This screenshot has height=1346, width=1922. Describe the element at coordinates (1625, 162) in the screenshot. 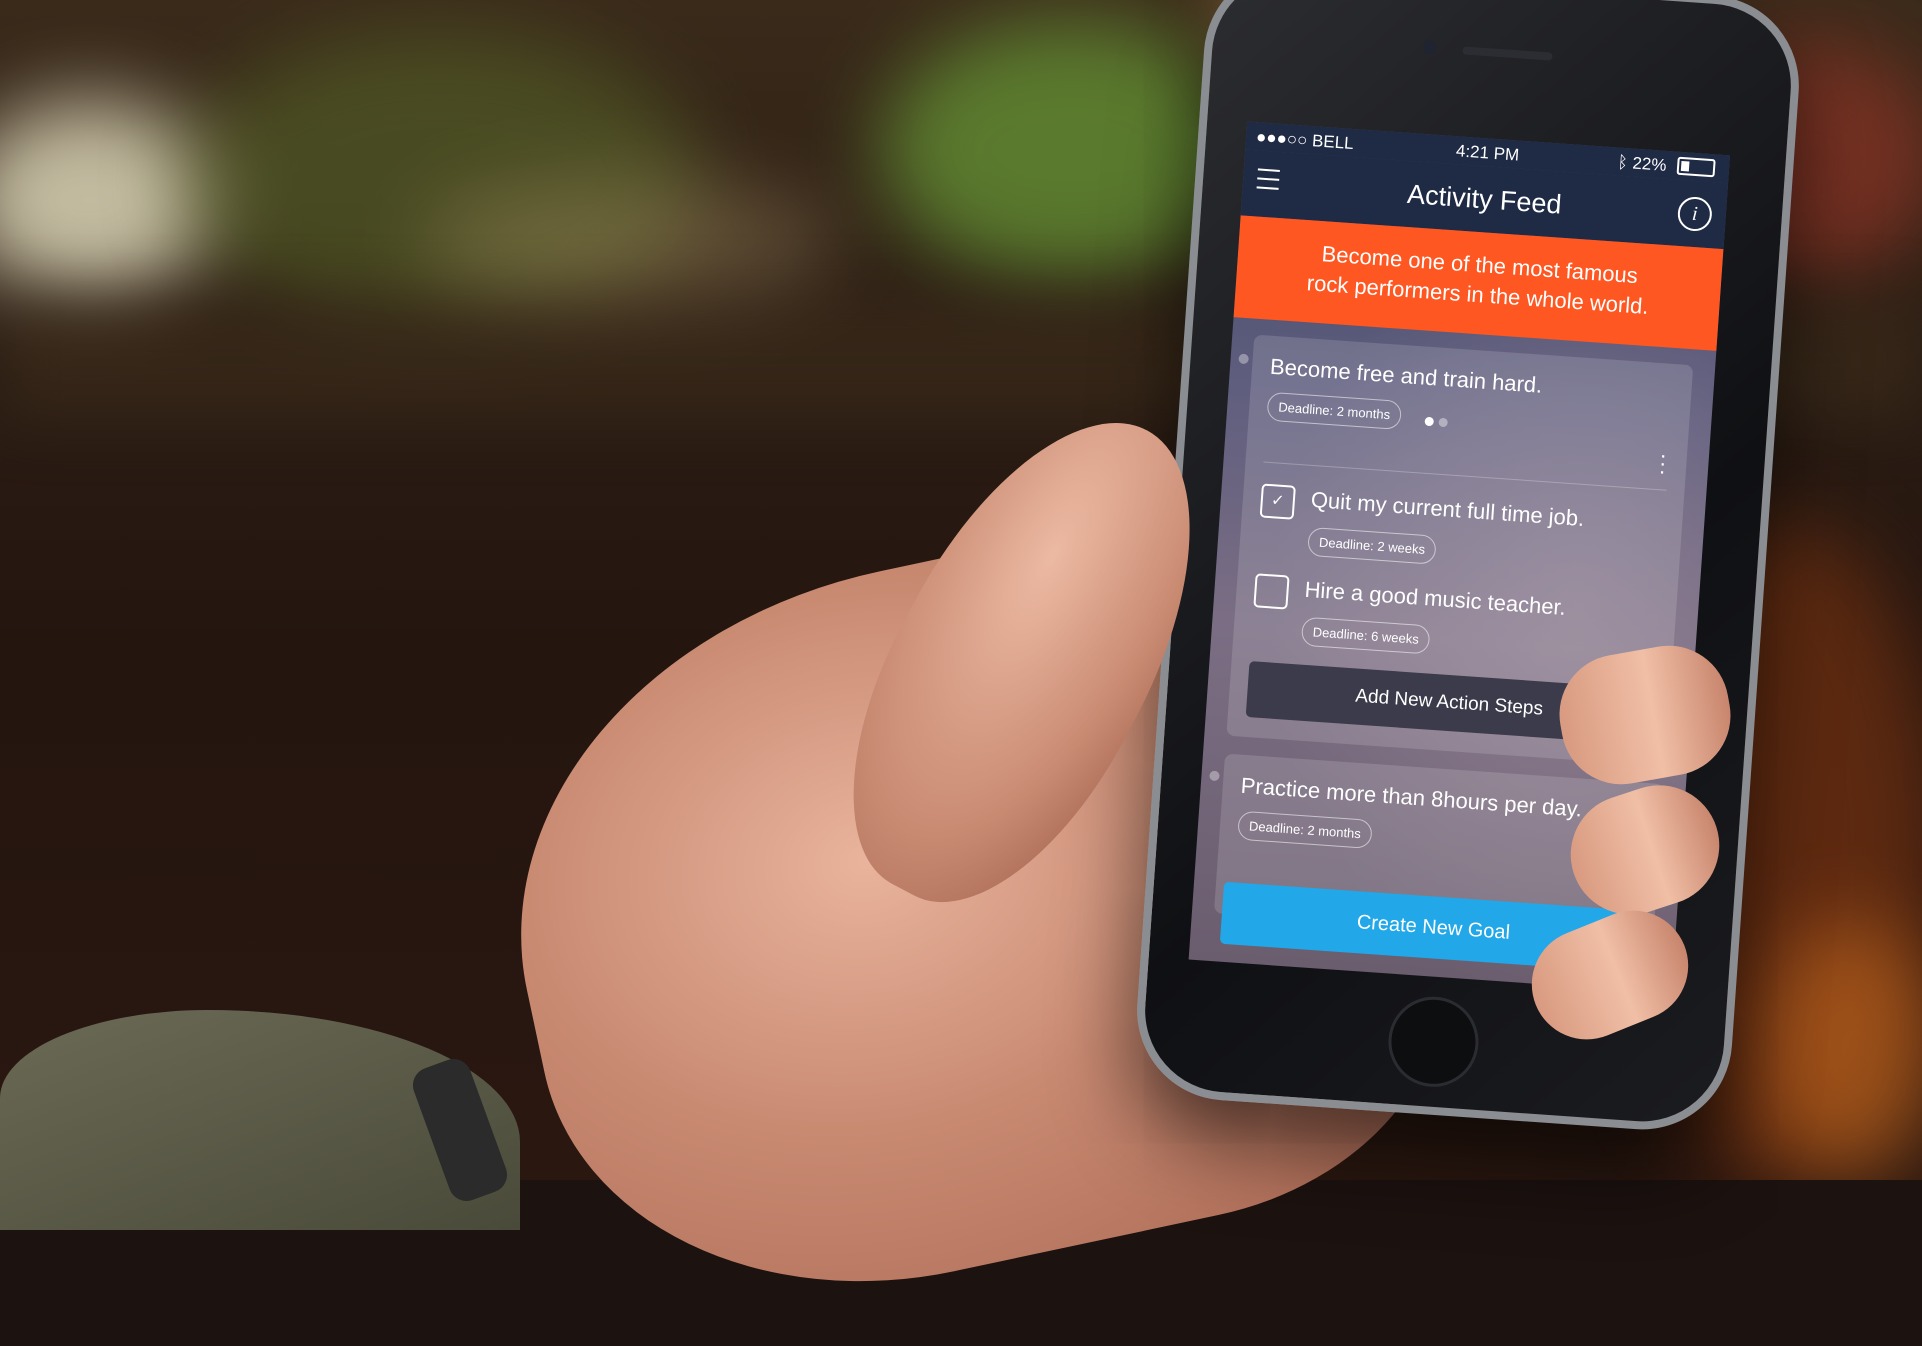

I see `bluetooth-icon: ᛒ` at that location.